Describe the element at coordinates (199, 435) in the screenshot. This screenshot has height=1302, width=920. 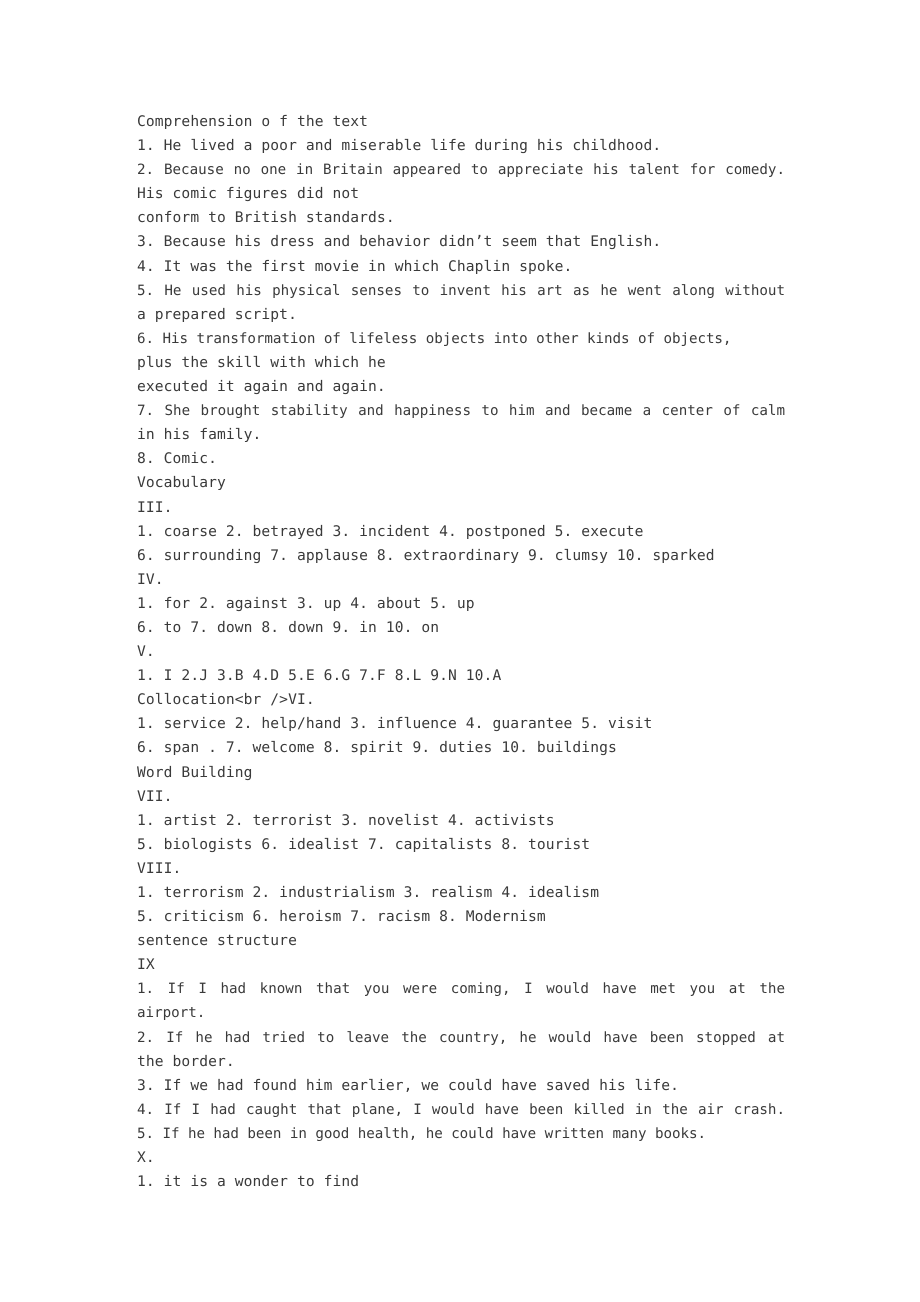
I see `text-line: in his family.` at that location.